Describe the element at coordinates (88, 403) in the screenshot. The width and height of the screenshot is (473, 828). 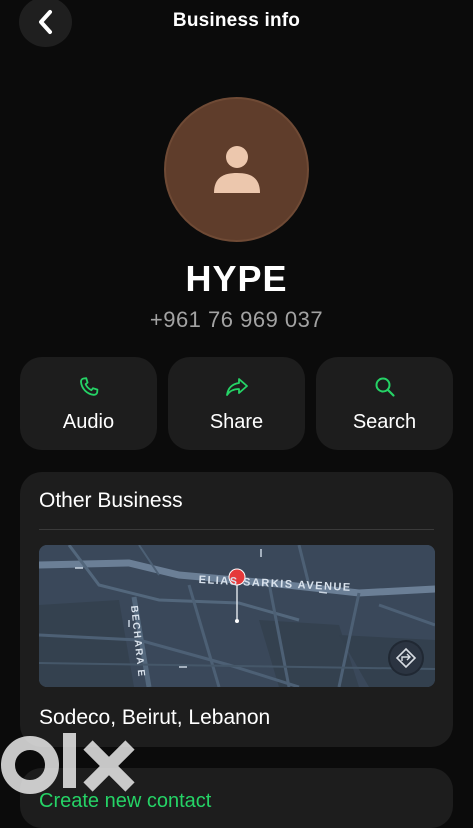
I see `audio-call-button: Audio` at that location.